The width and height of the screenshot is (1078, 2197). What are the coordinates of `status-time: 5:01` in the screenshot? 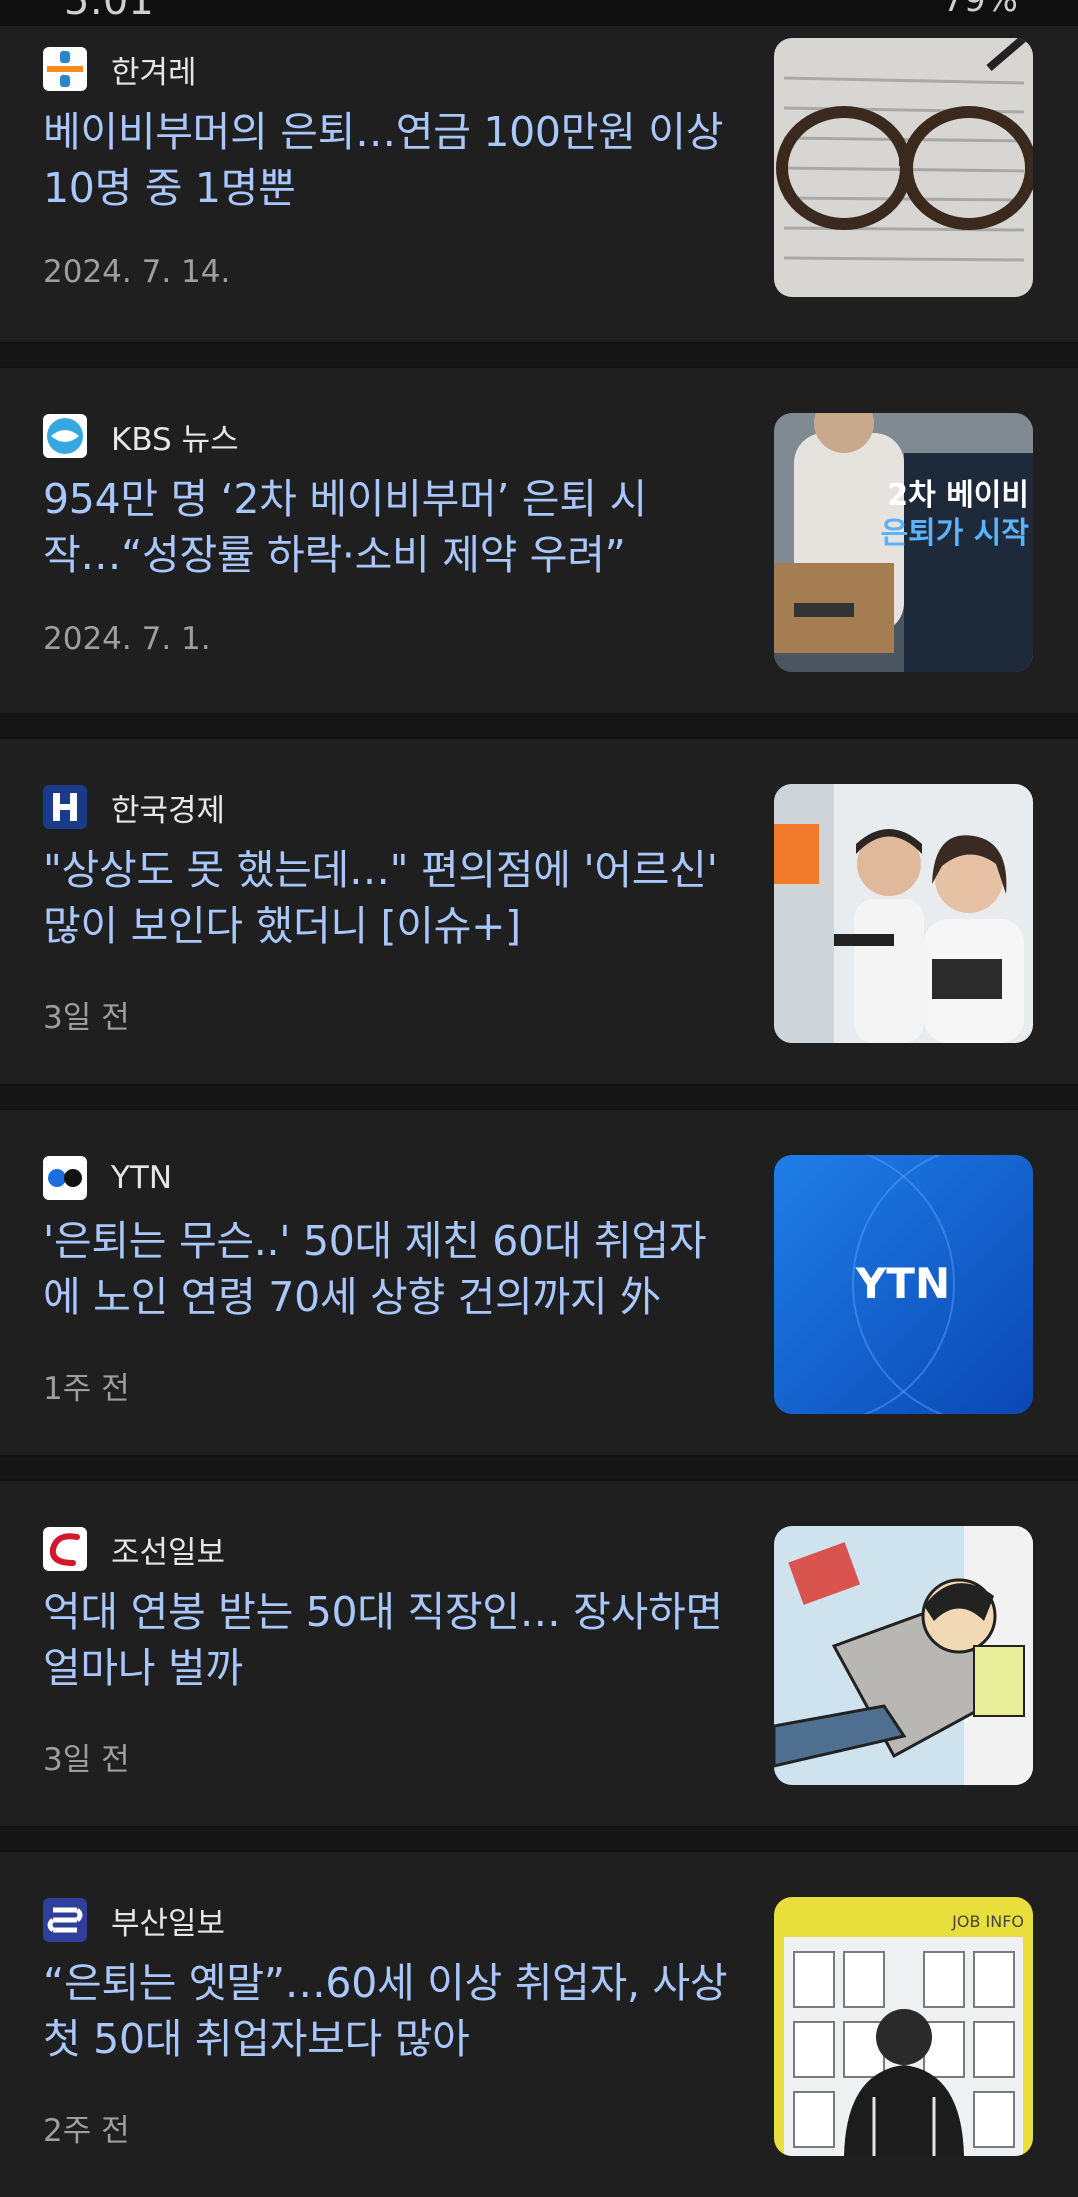 It's located at (109, 12).